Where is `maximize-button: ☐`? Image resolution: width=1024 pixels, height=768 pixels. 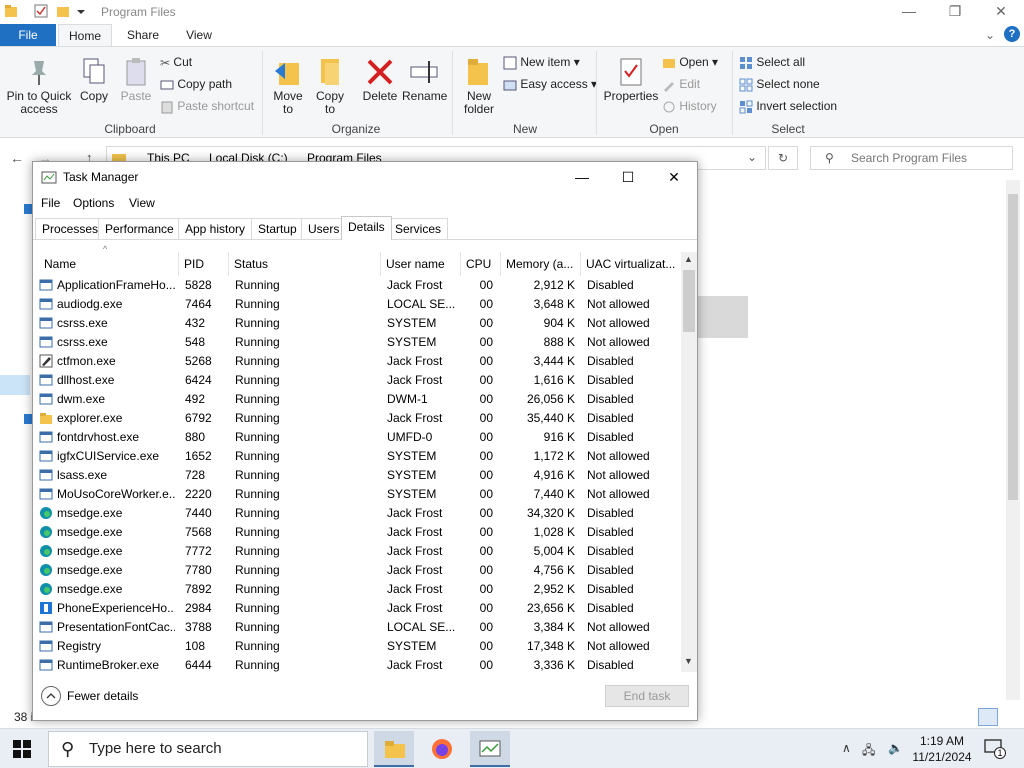 maximize-button: ☐ is located at coordinates (628, 177).